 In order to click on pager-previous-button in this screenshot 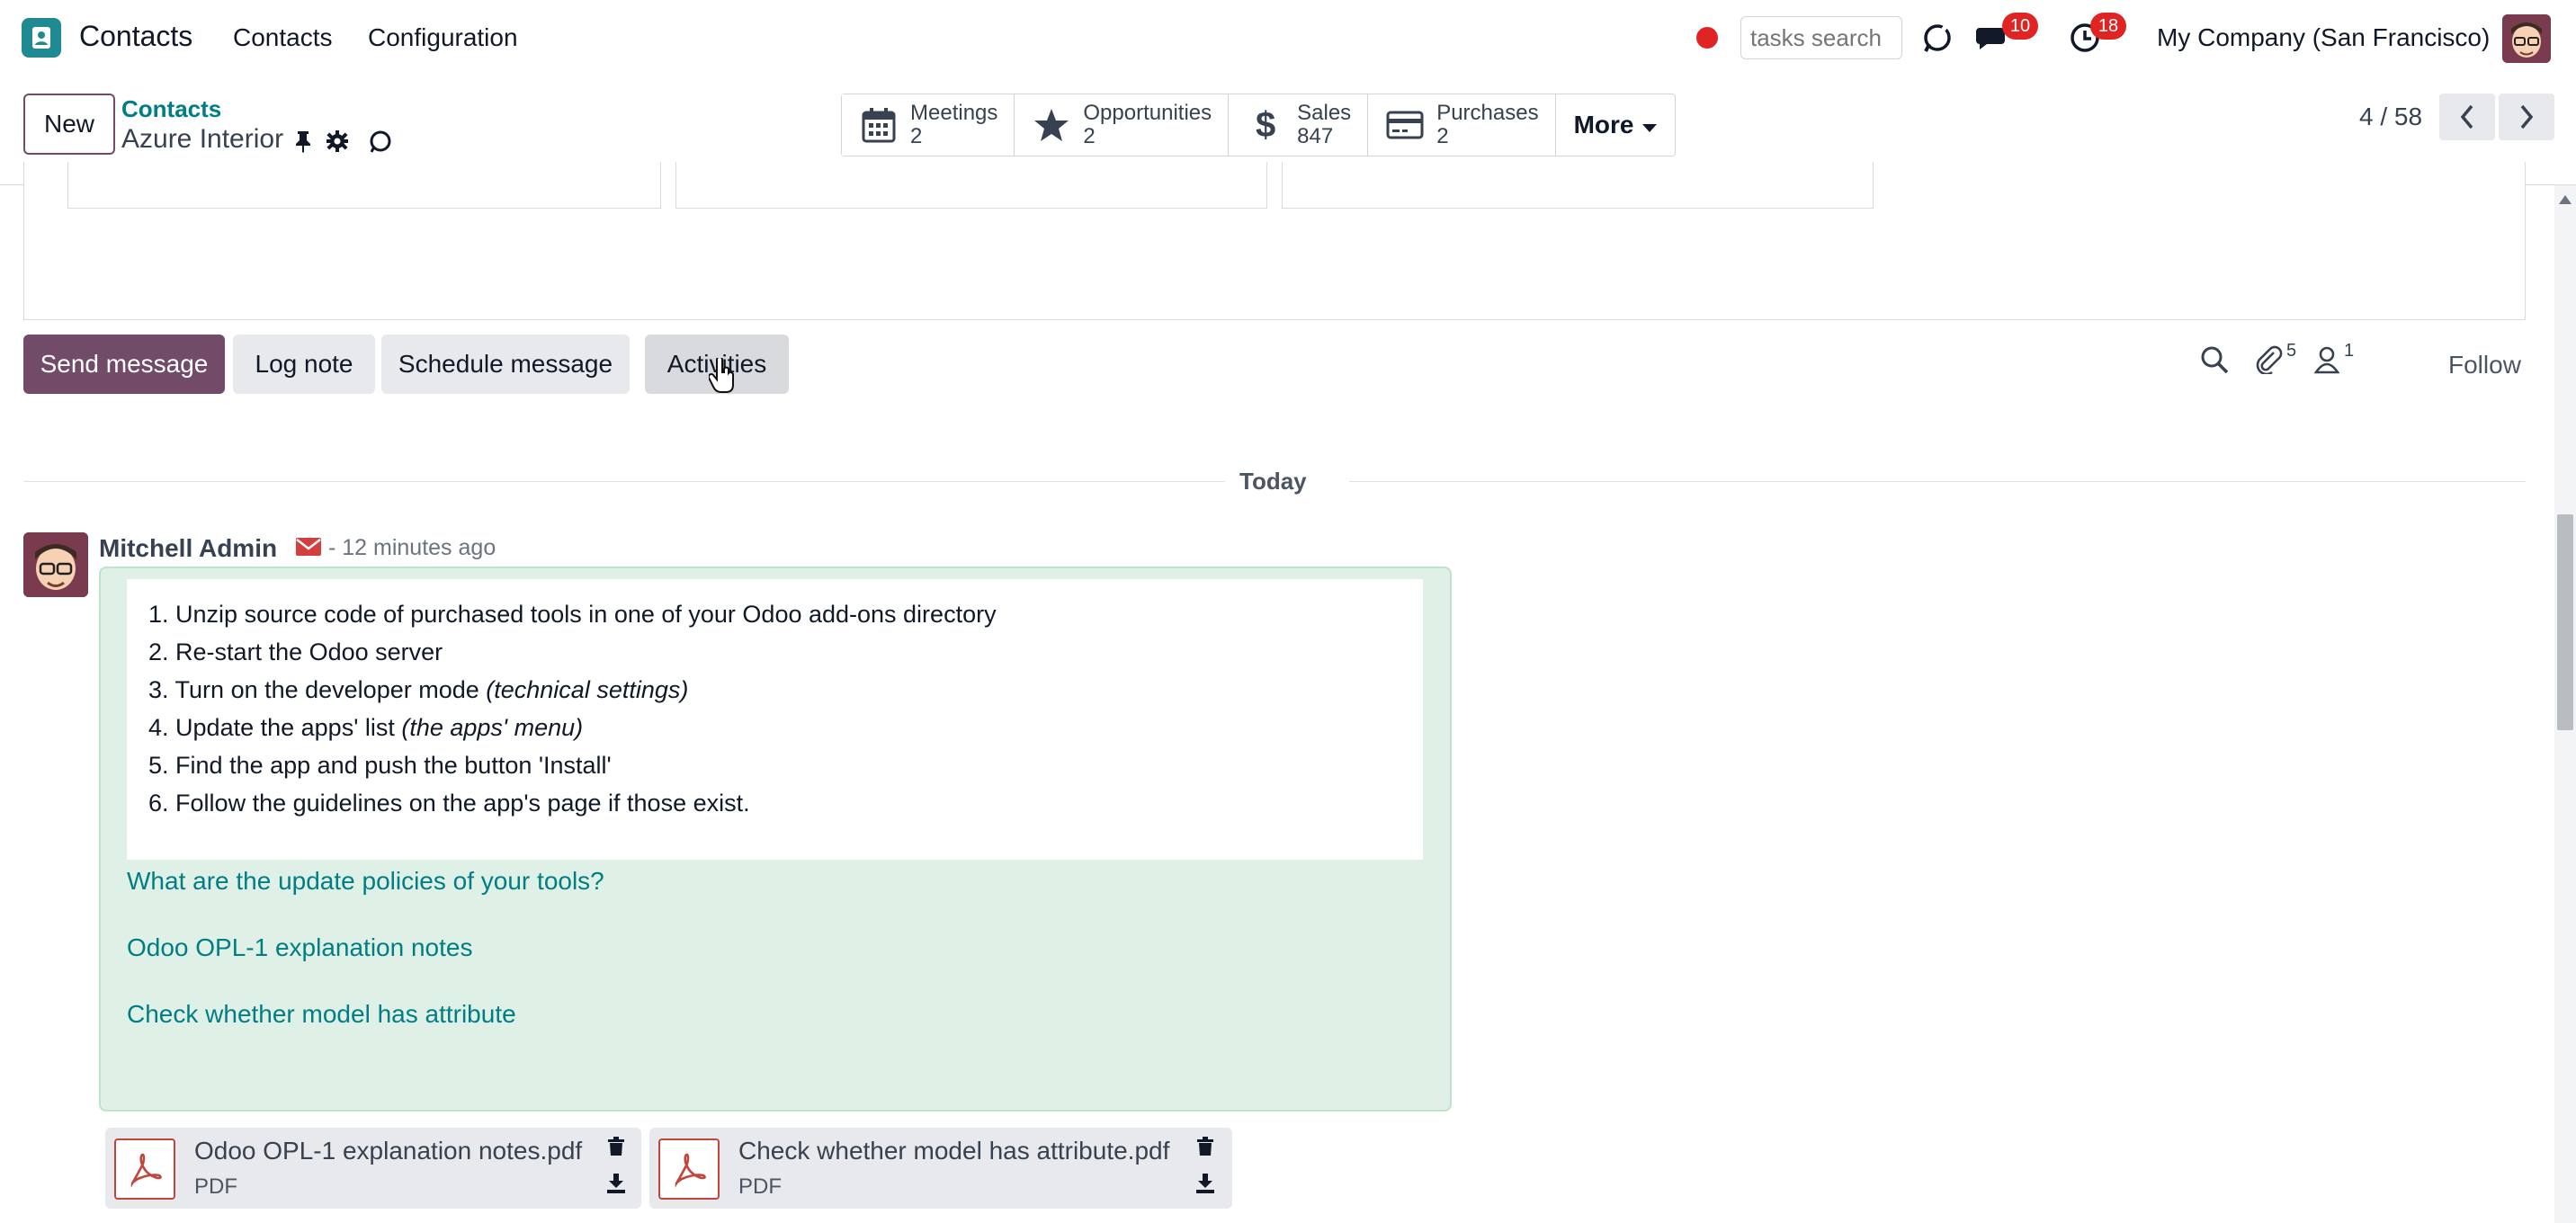, I will do `click(2467, 117)`.